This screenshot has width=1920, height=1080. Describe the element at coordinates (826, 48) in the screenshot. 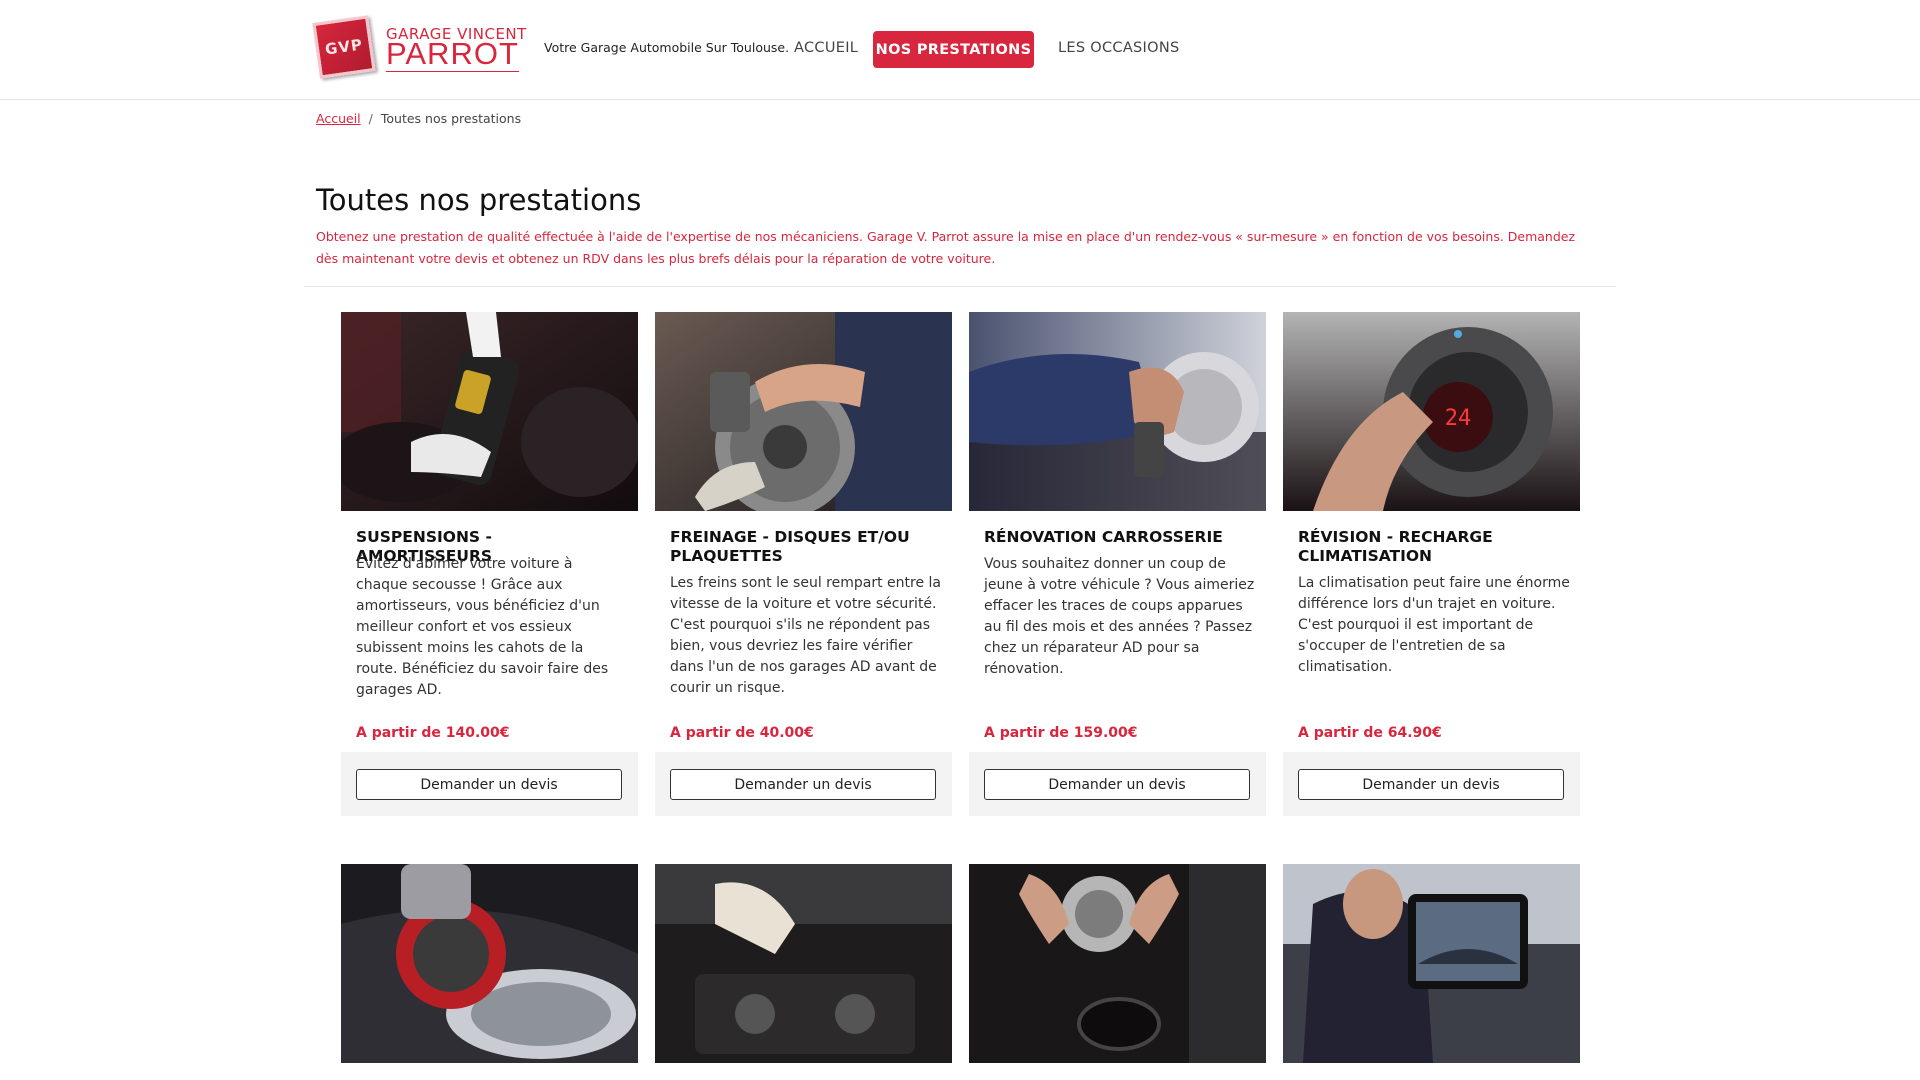

I see `nav-accueil: ACCUEIL` at that location.